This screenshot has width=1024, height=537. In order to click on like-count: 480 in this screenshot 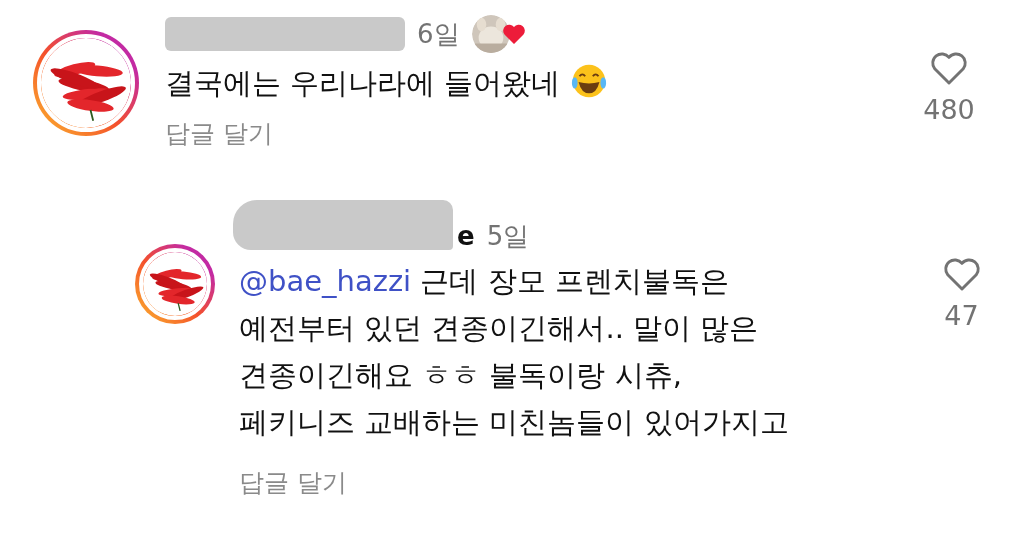, I will do `click(949, 109)`.